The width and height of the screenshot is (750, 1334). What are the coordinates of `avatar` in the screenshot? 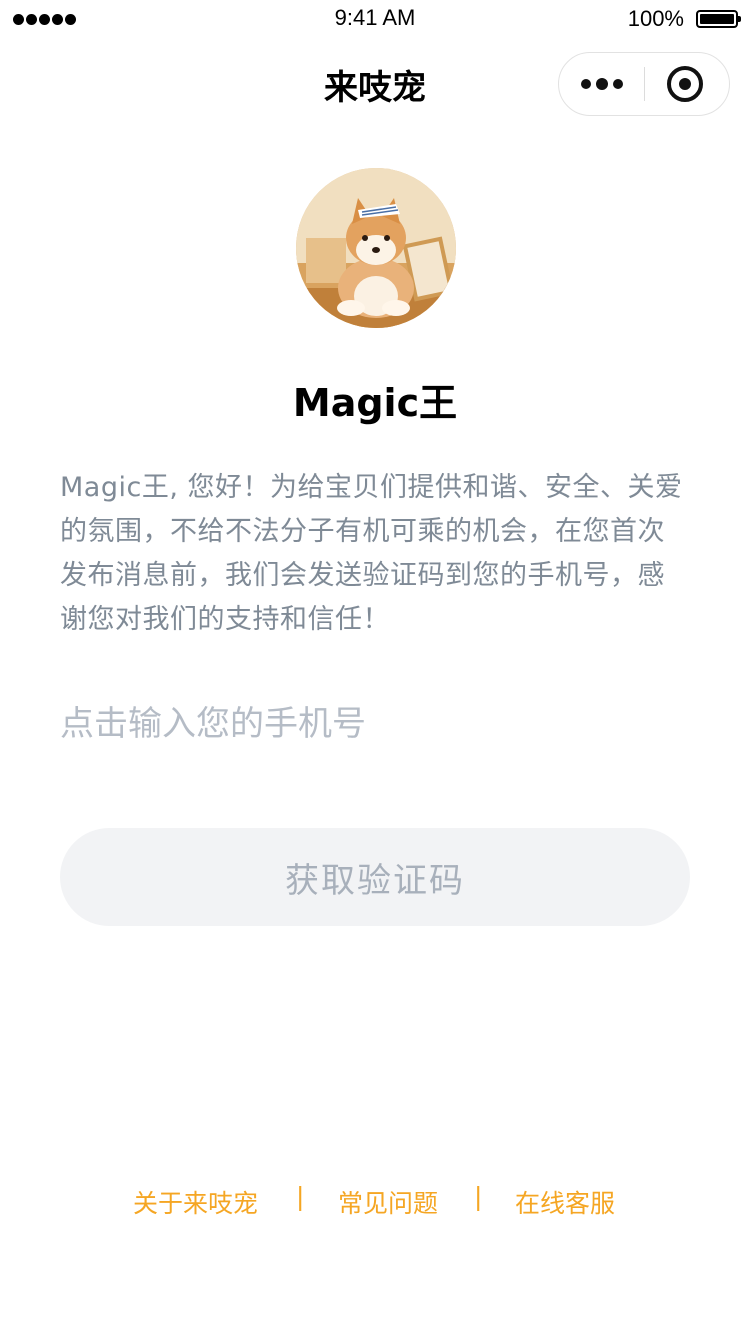 It's located at (376, 248).